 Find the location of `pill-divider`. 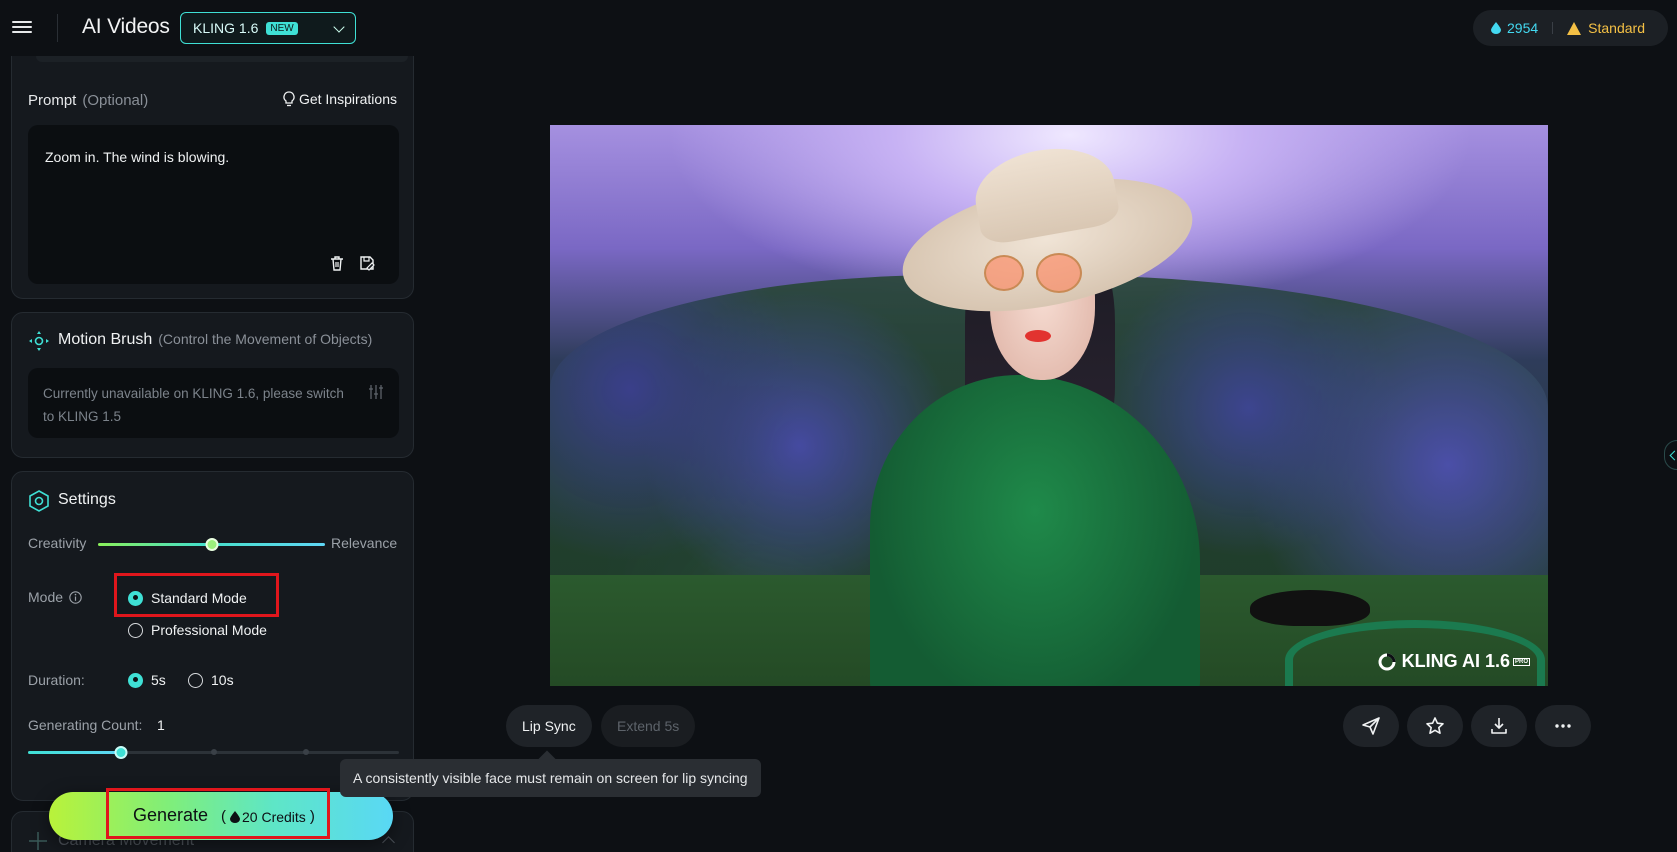

pill-divider is located at coordinates (1553, 28).